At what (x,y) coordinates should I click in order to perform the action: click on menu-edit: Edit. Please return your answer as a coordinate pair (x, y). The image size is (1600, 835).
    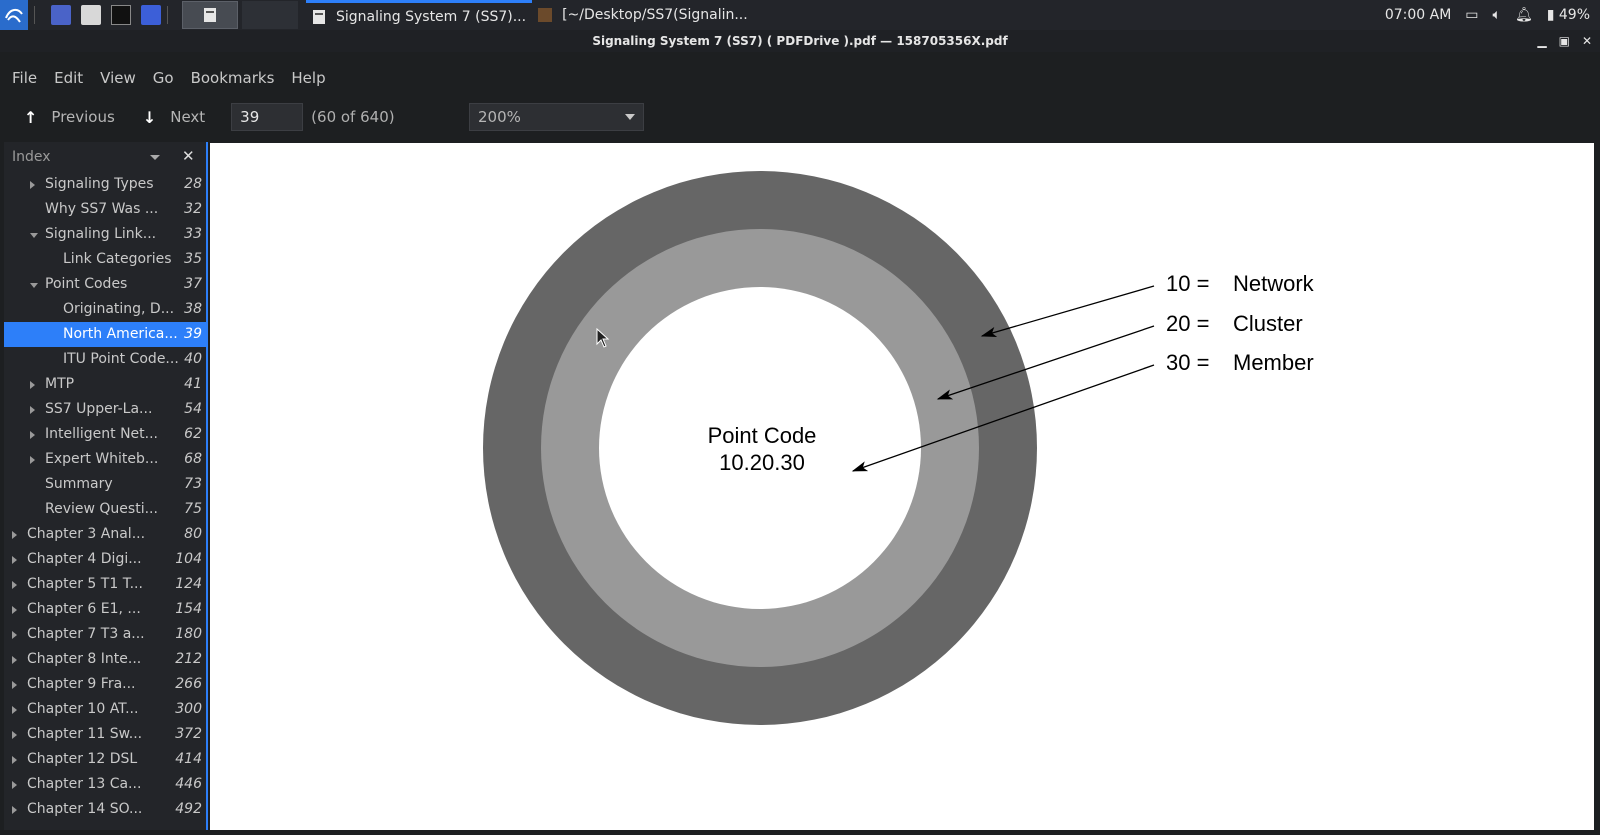
    Looking at the image, I should click on (68, 78).